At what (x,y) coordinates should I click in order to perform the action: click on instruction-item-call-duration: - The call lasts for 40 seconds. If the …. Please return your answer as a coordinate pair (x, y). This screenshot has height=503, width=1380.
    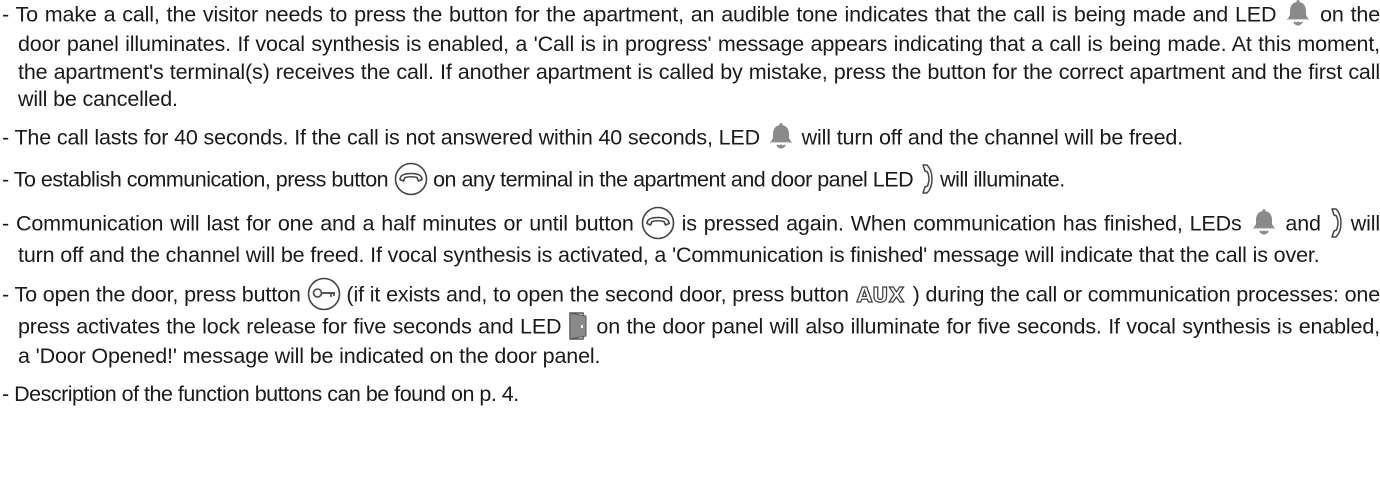
    Looking at the image, I should click on (691, 138).